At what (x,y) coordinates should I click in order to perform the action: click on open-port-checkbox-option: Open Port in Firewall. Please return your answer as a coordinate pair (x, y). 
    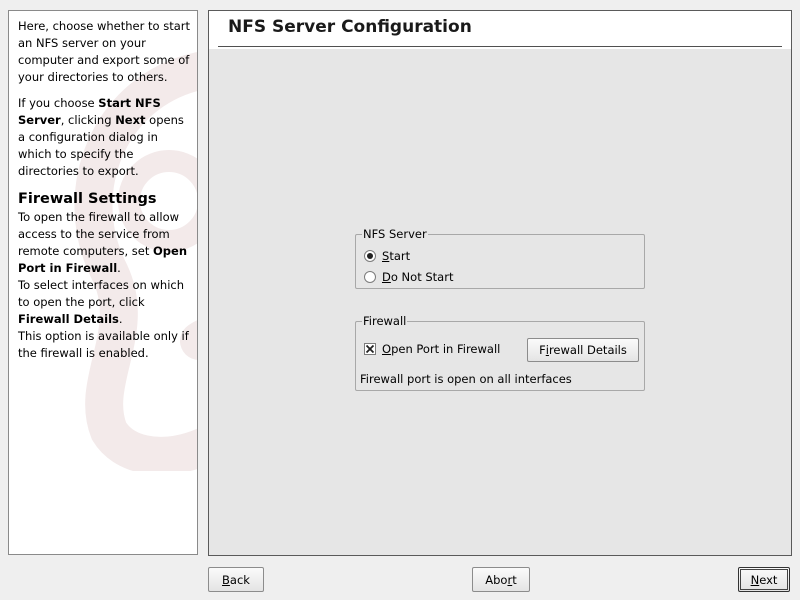
    Looking at the image, I should click on (432, 349).